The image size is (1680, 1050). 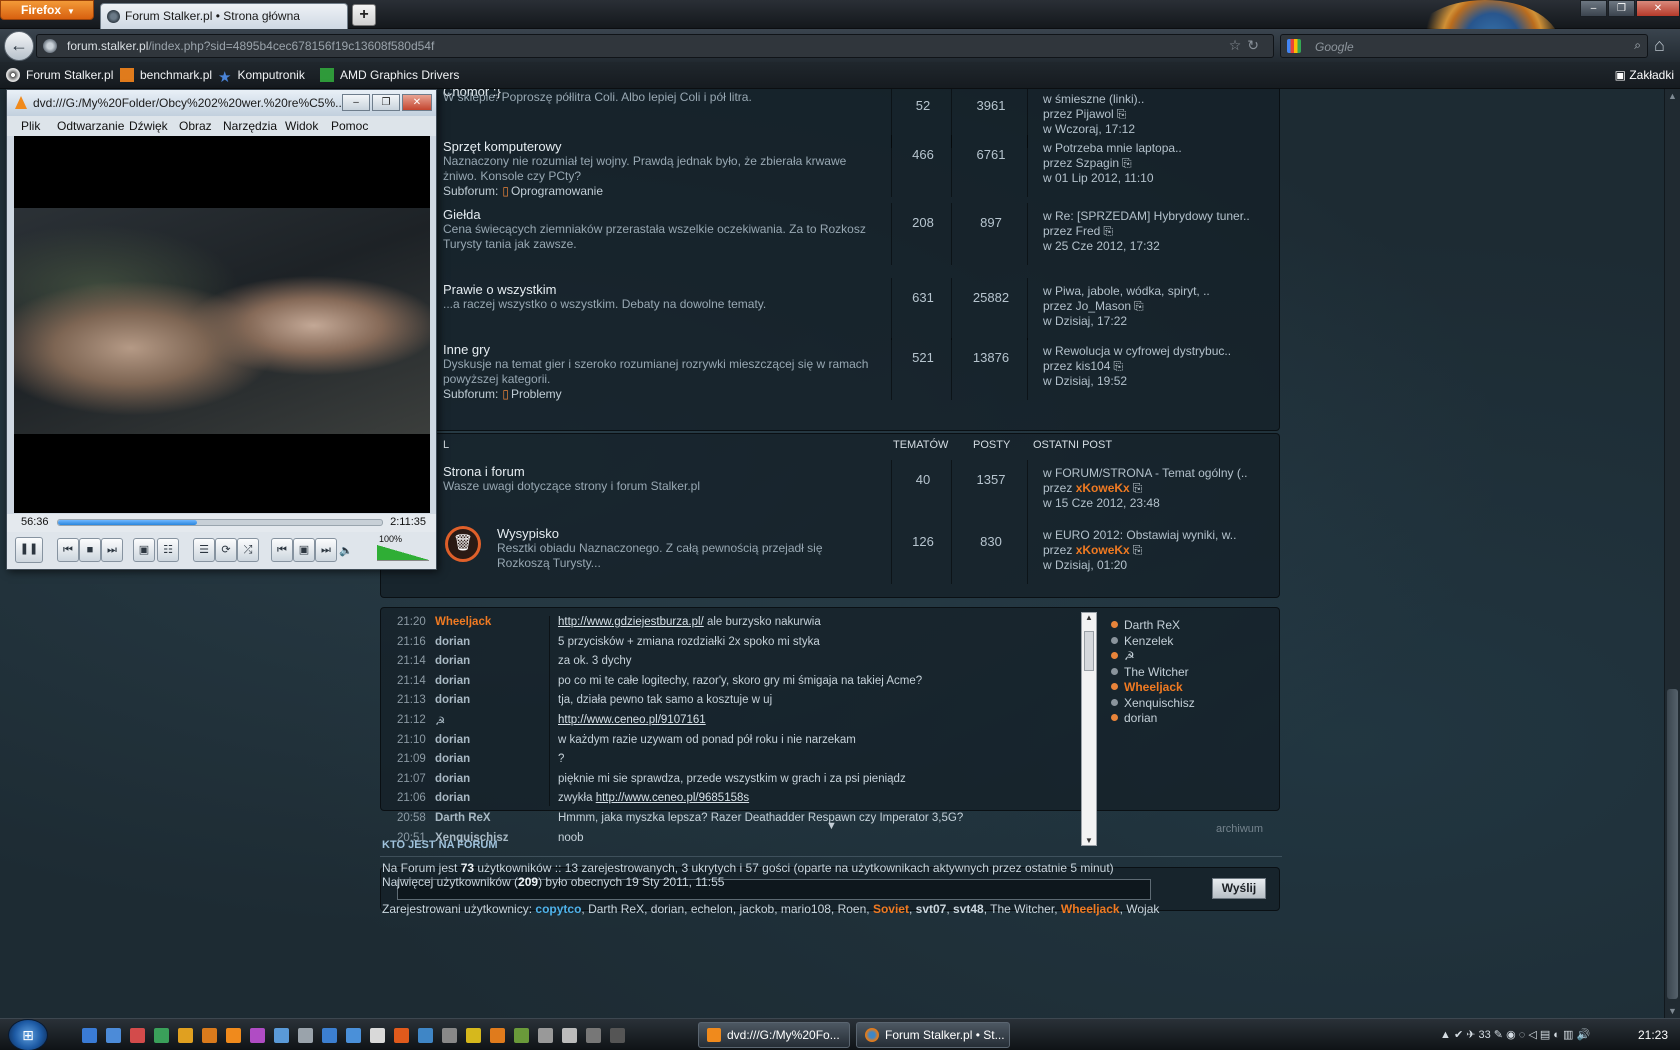 What do you see at coordinates (462, 214) in the screenshot?
I see `forum-title-link: Giełda` at bounding box center [462, 214].